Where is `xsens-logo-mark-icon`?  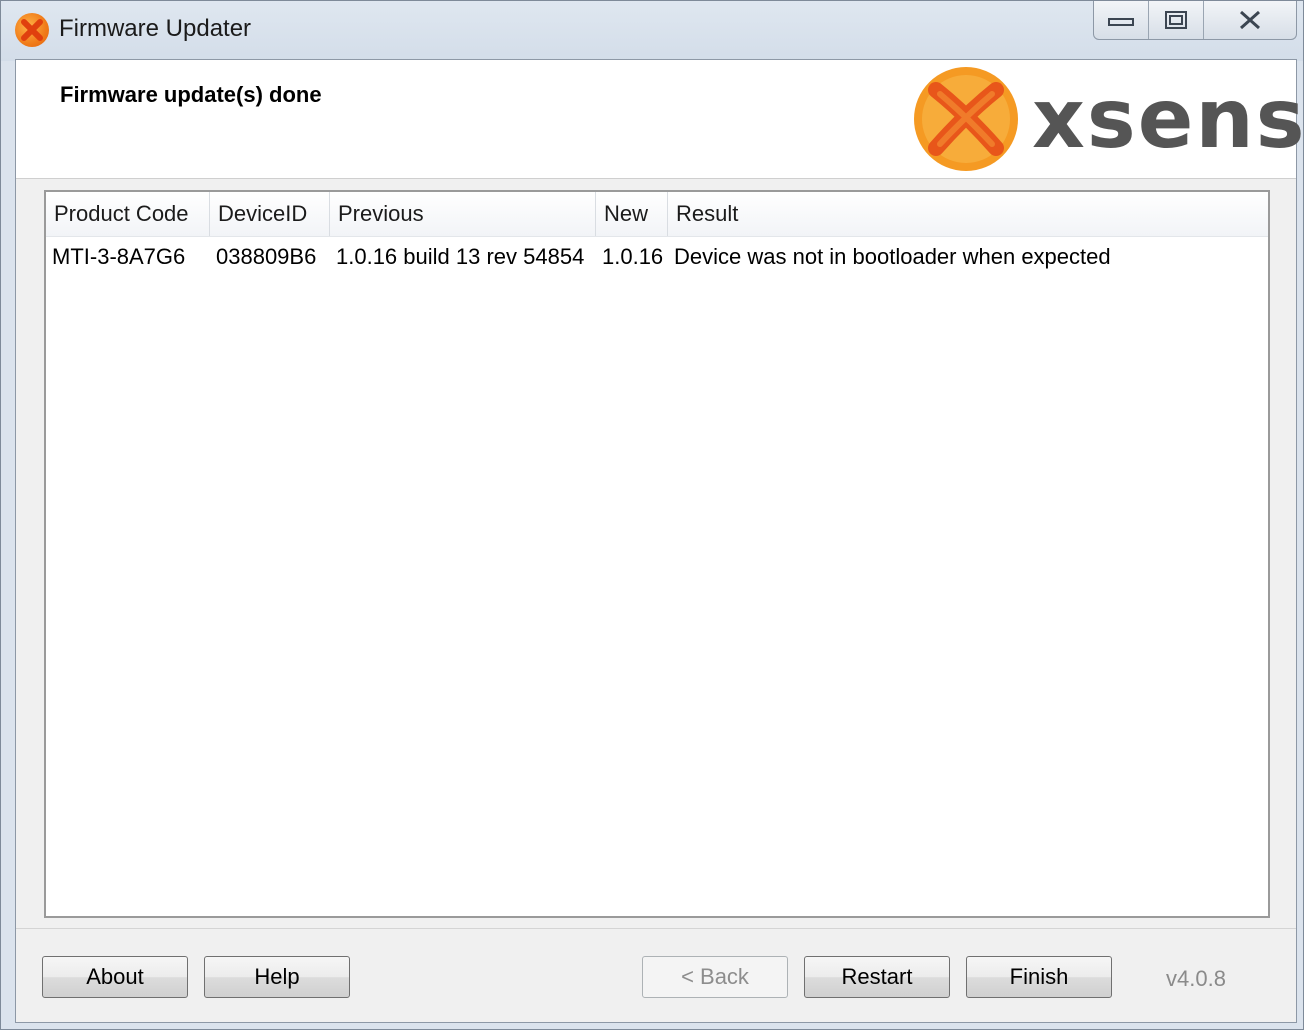
xsens-logo-mark-icon is located at coordinates (966, 119).